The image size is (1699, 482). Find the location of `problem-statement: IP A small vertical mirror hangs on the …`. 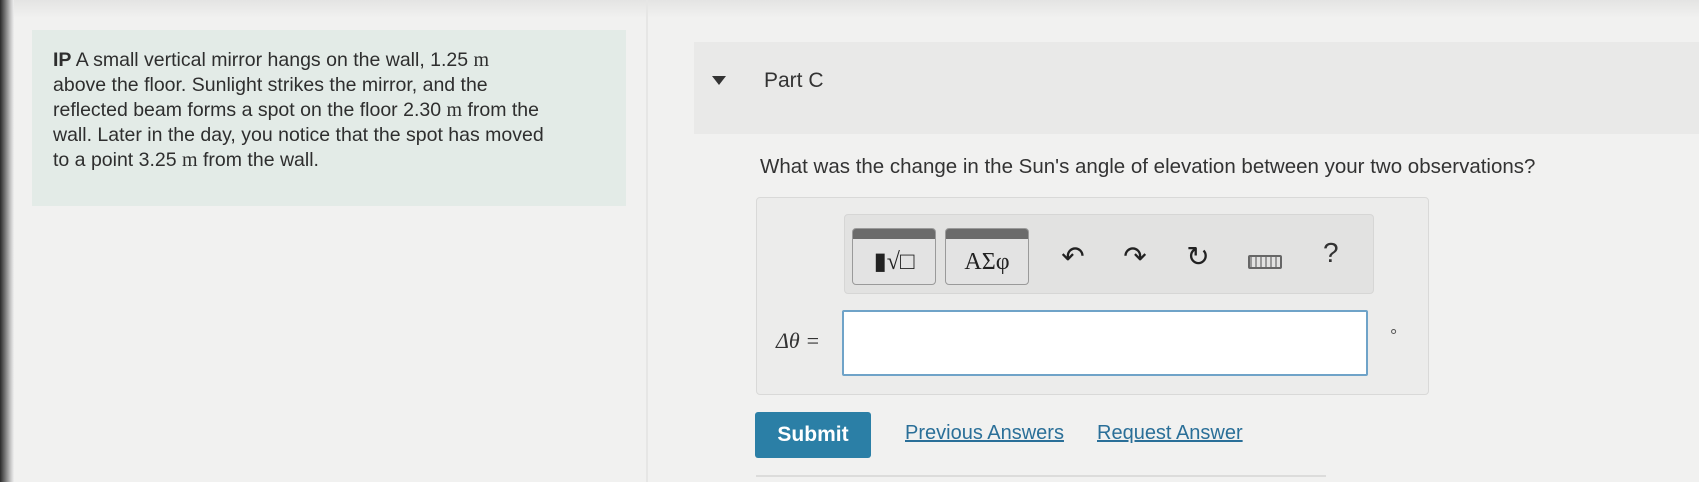

problem-statement: IP A small vertical mirror hangs on the … is located at coordinates (329, 118).